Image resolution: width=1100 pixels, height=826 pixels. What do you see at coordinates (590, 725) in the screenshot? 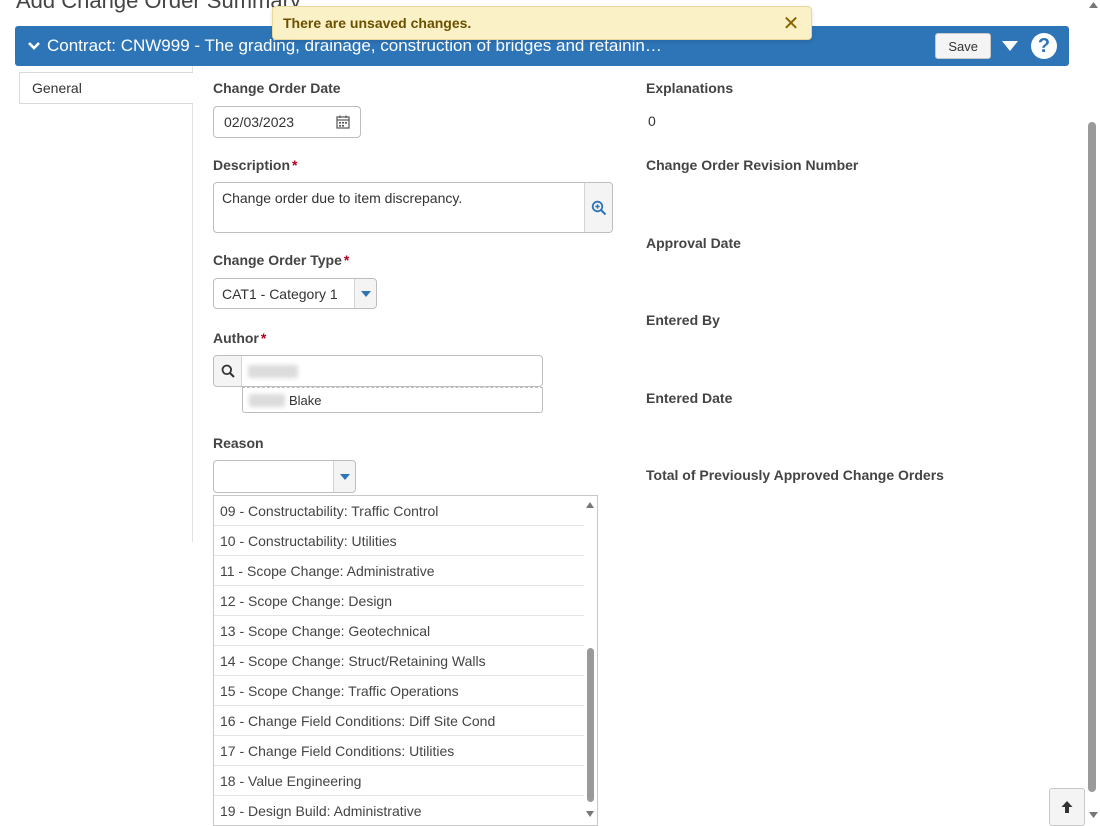
I see `reason-list-scroll-thumb` at bounding box center [590, 725].